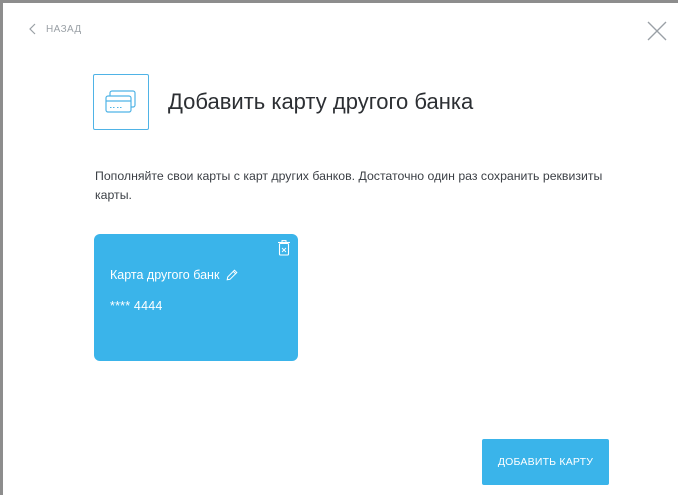  Describe the element at coordinates (165, 275) in the screenshot. I see `card-name: Карта другого банк` at that location.